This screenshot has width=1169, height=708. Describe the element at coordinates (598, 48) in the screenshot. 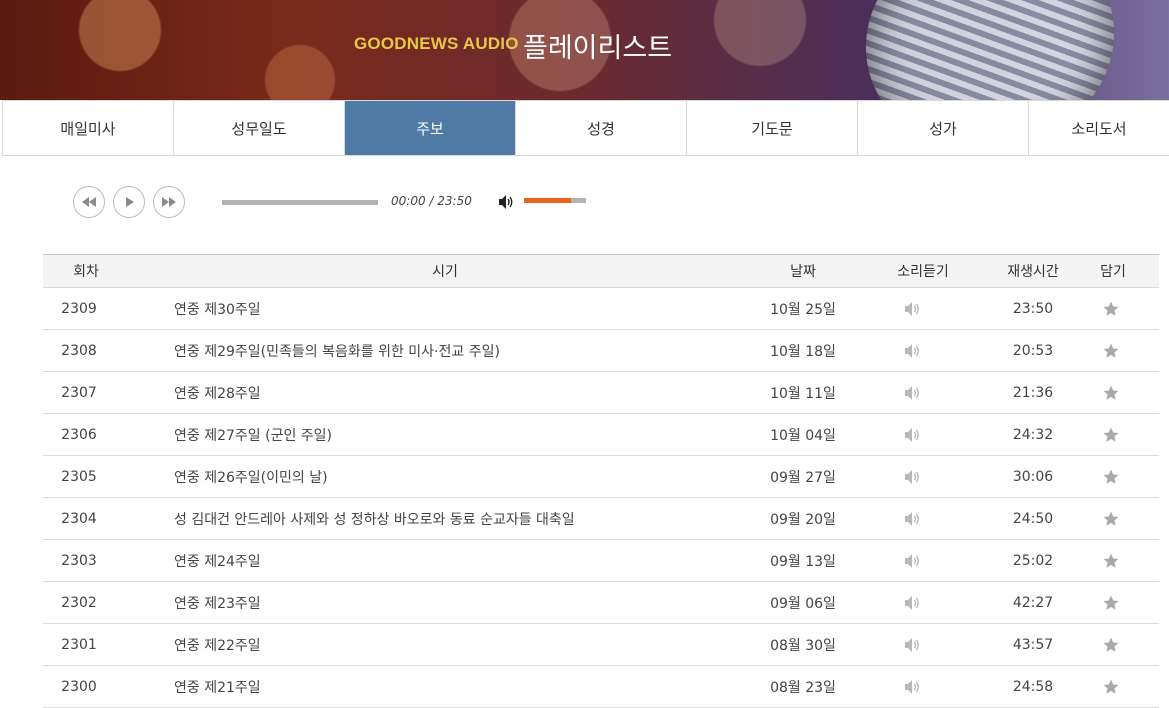

I see `page-title: 플레이리스트` at that location.